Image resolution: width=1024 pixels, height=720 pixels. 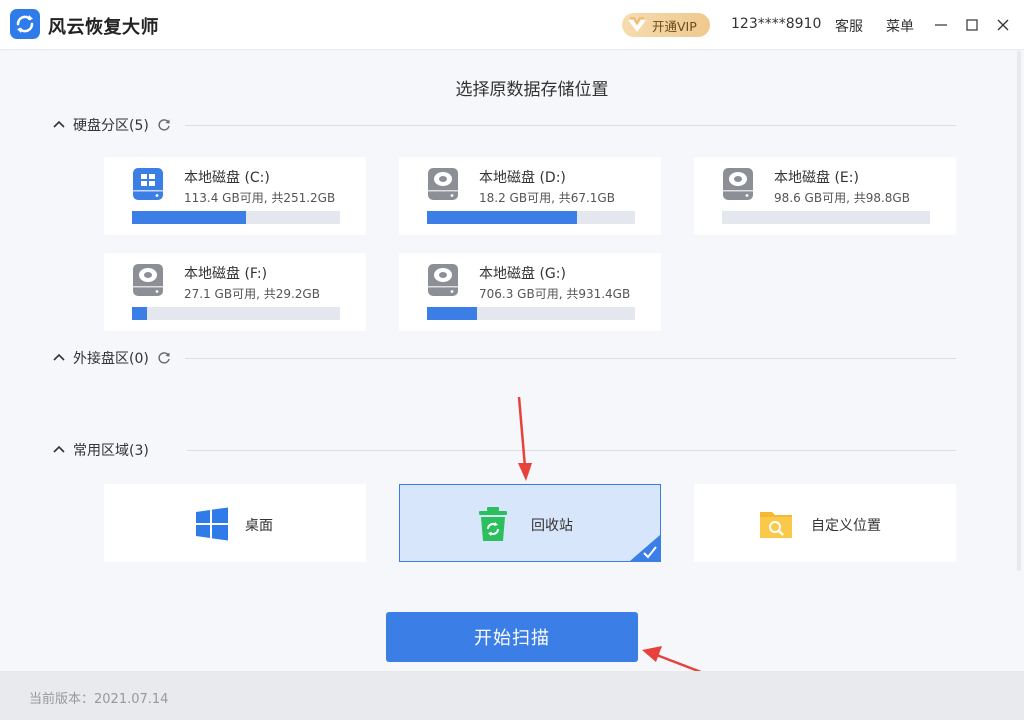 What do you see at coordinates (252, 294) in the screenshot?
I see `disk-space: 27.1 GB可用, 共29.2GB` at bounding box center [252, 294].